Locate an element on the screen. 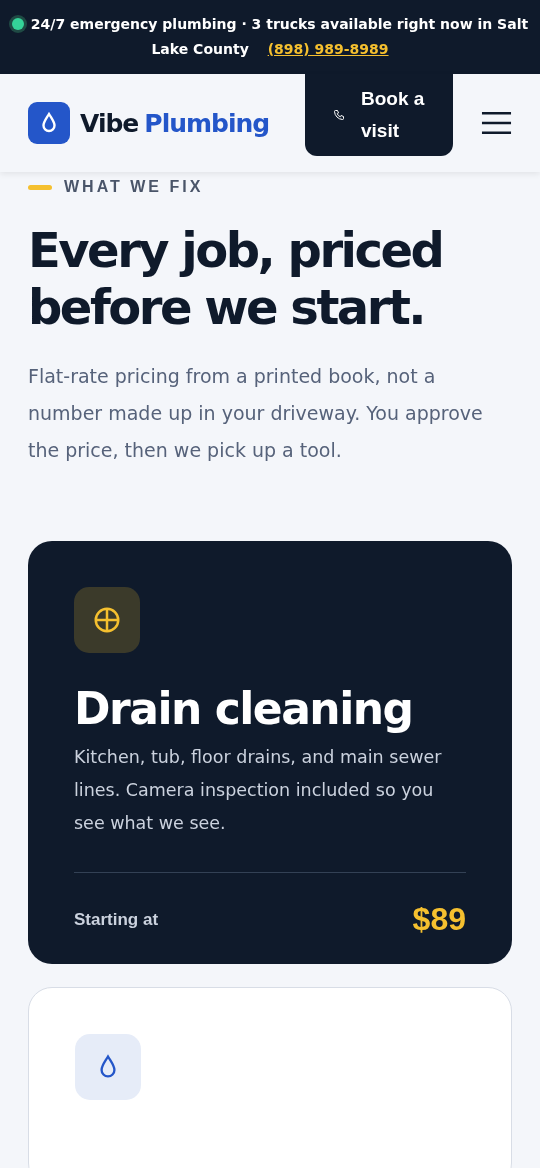  book-visit-button: Book a visit is located at coordinates (379, 115).